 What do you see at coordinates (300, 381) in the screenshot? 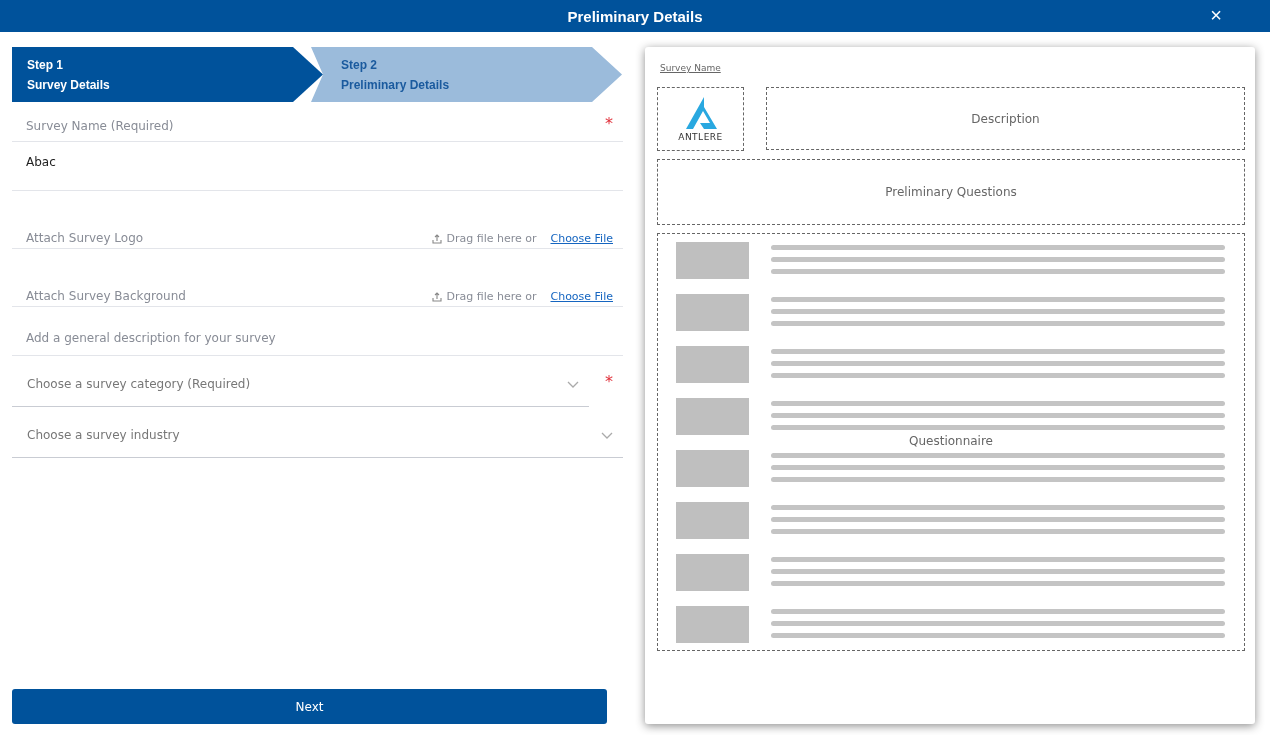
I see `dropdown-field: Choose a survey category (Required)` at bounding box center [300, 381].